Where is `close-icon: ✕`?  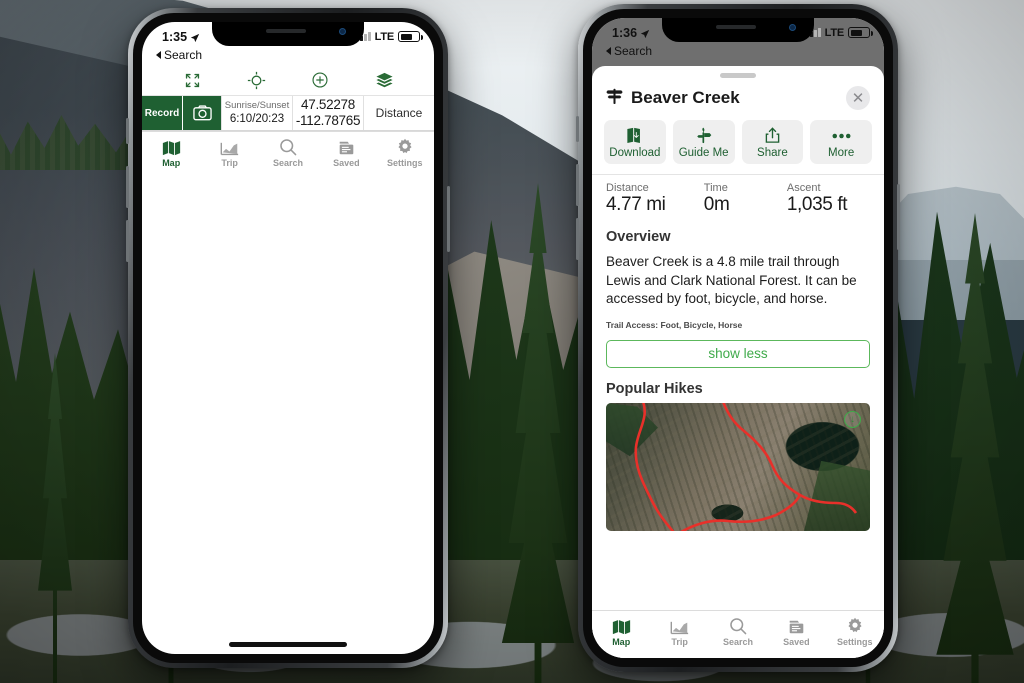
close-icon: ✕ is located at coordinates (858, 98).